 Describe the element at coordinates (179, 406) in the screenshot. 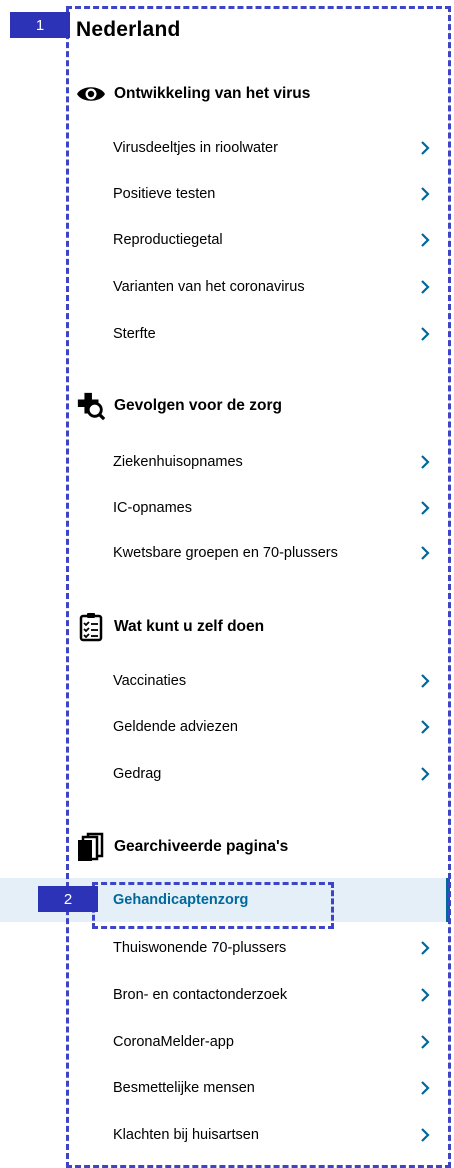

I see `section-heading-gevolgen: Gevolgen voor de zorg` at that location.